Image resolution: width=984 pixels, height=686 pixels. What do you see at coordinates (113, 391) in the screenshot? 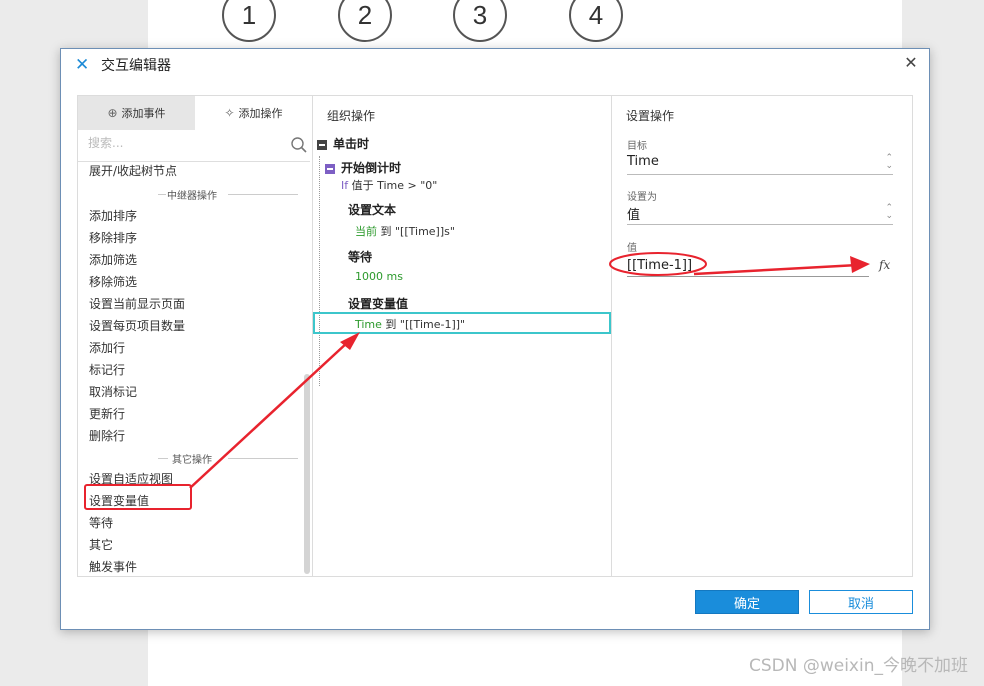
I see `list-item: 取消标记` at bounding box center [113, 391].